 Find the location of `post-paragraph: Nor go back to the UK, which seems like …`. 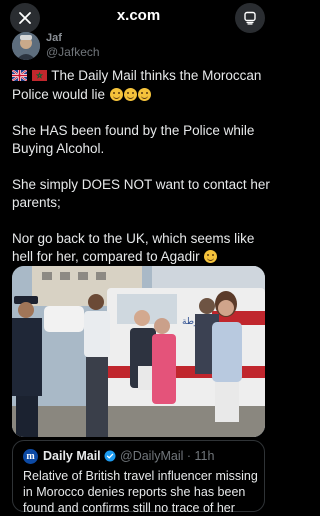

post-paragraph: Nor go back to the UK, which seems like … is located at coordinates (141, 248).